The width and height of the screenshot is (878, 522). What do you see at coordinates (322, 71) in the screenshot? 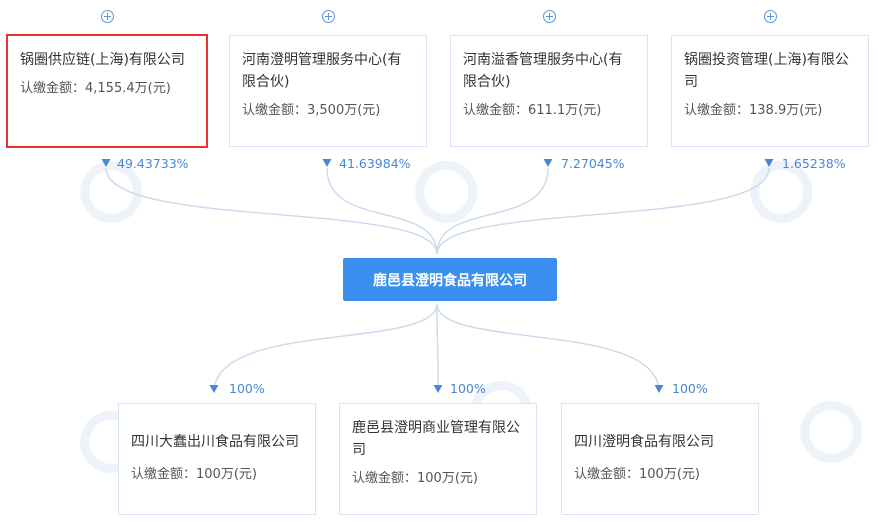
I see `shareholder-name: 河南澄明管理服务中心(有限合伙)` at bounding box center [322, 71].